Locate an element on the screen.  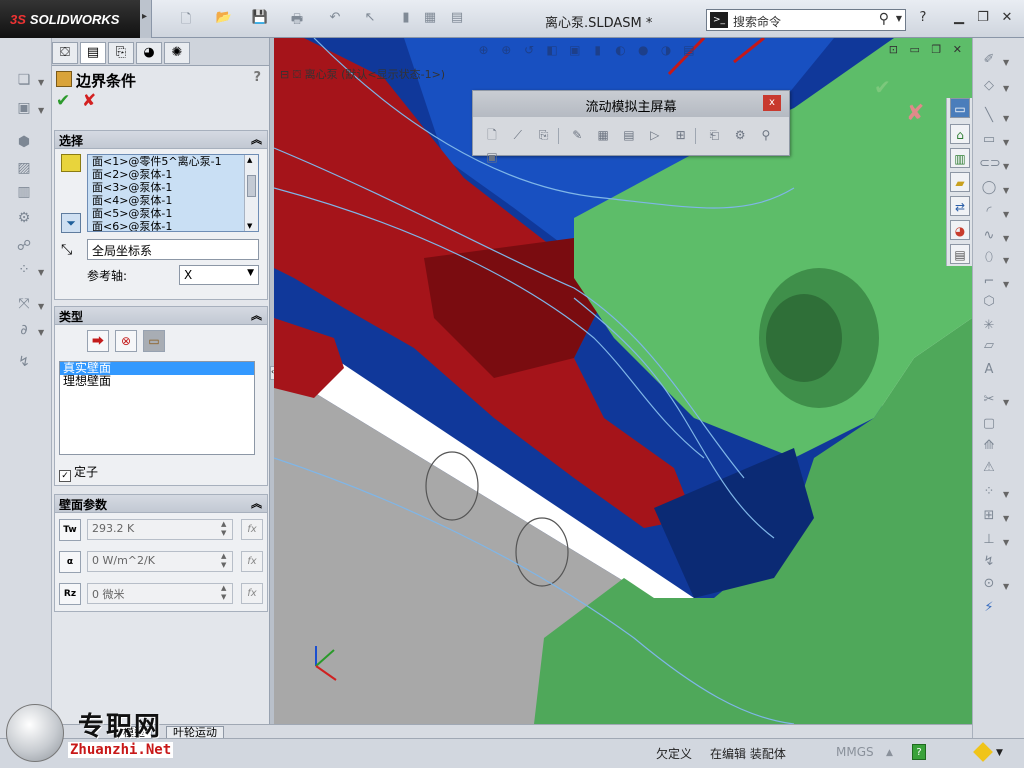
zoom-area-icon: ⊕ is located at coordinates (506, 50).